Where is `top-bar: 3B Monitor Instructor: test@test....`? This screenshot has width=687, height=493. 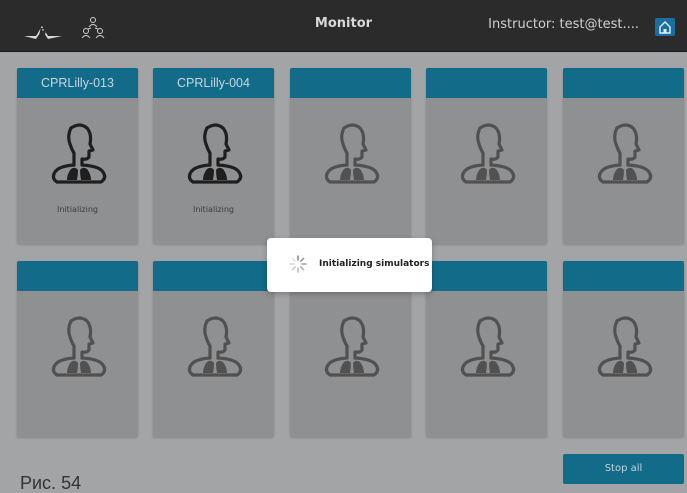 top-bar: 3B Monitor Instructor: test@test.... is located at coordinates (343, 26).